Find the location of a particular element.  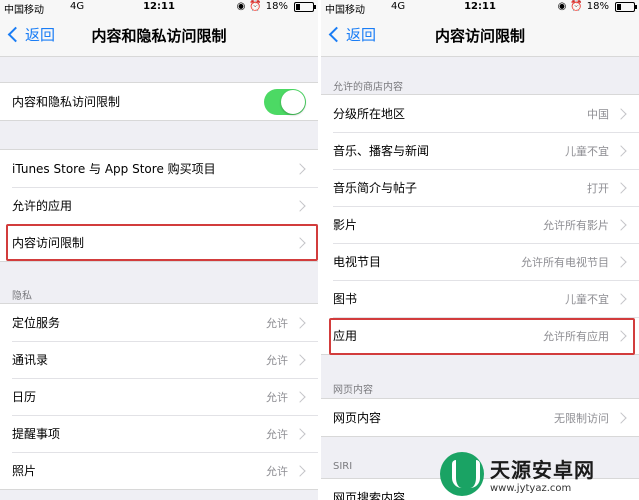

list-item-tv-shows: 电视节目 允许所有电视节目 is located at coordinates (480, 261).